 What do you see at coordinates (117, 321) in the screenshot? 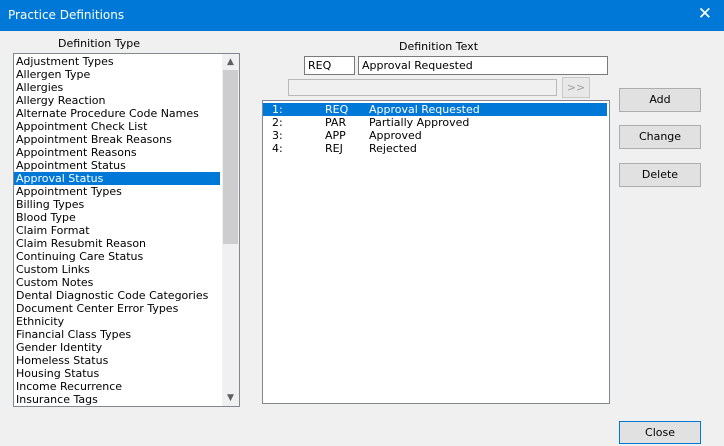
I see `list-item: Ethnicity` at bounding box center [117, 321].